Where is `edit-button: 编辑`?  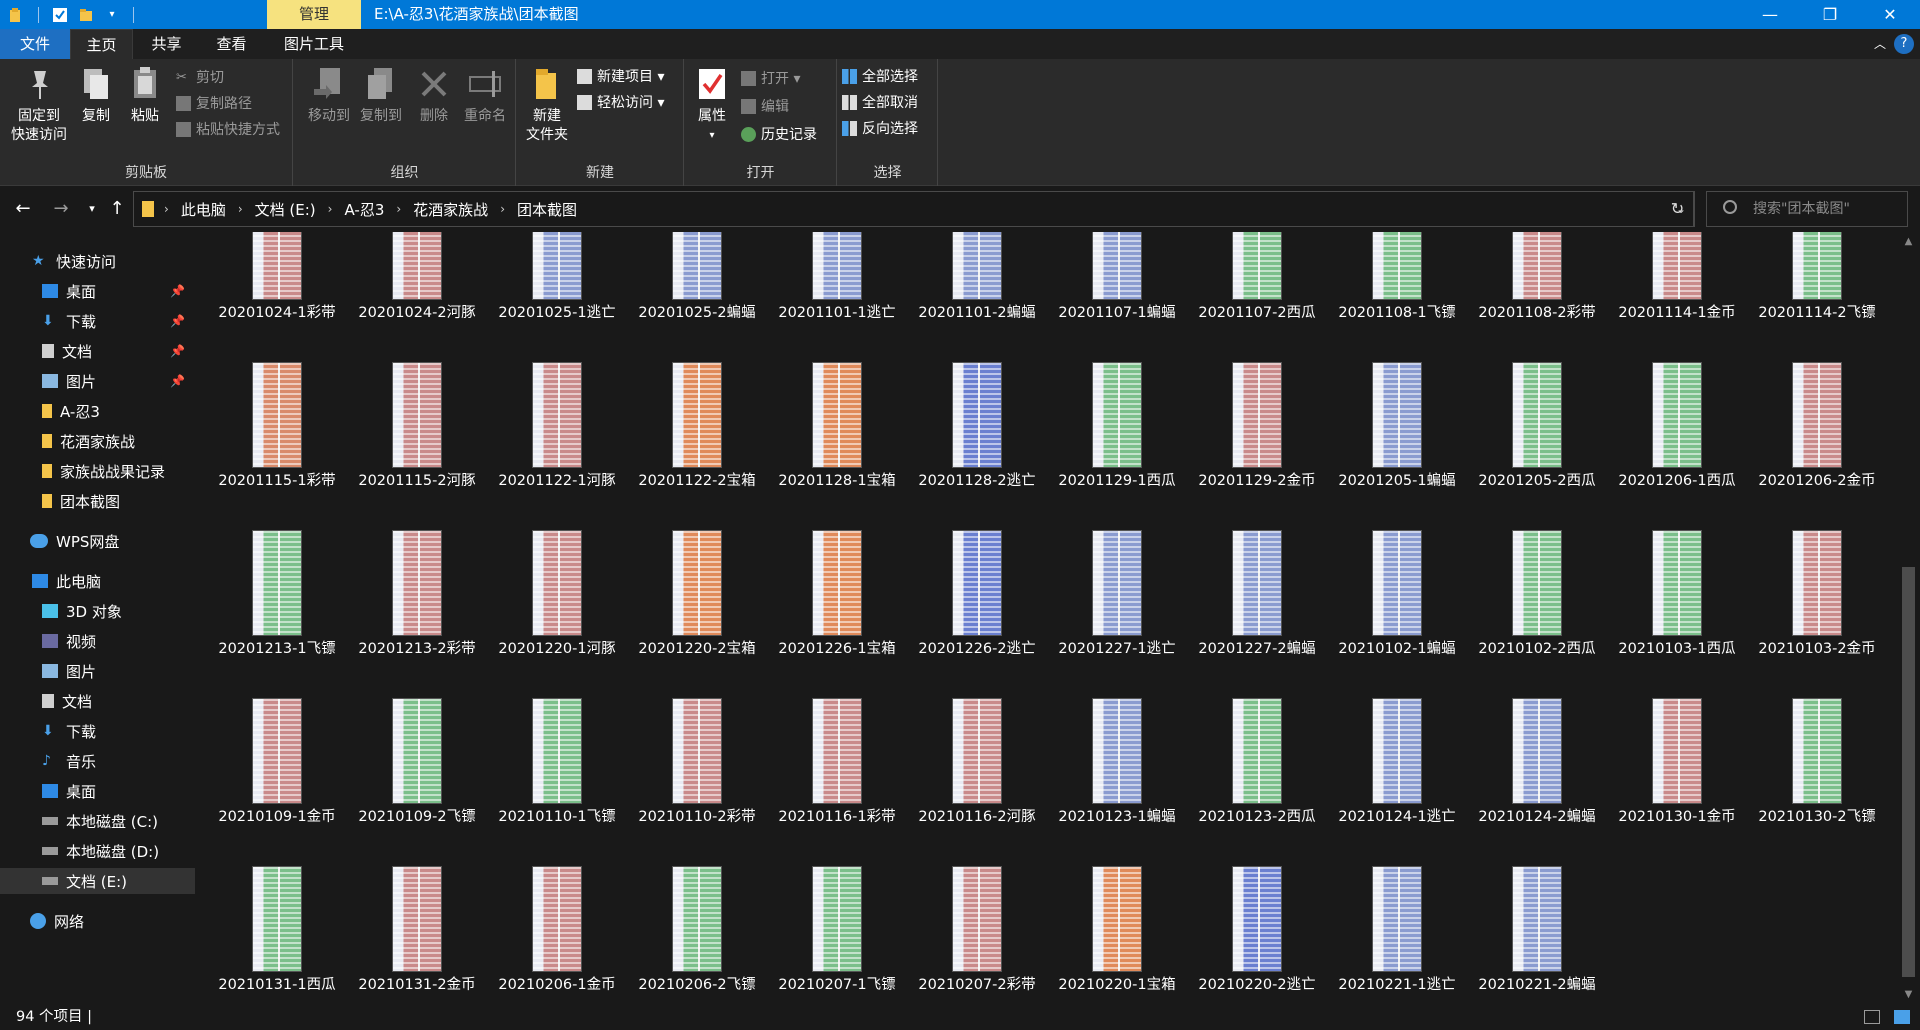
edit-button: 编辑 is located at coordinates (765, 106).